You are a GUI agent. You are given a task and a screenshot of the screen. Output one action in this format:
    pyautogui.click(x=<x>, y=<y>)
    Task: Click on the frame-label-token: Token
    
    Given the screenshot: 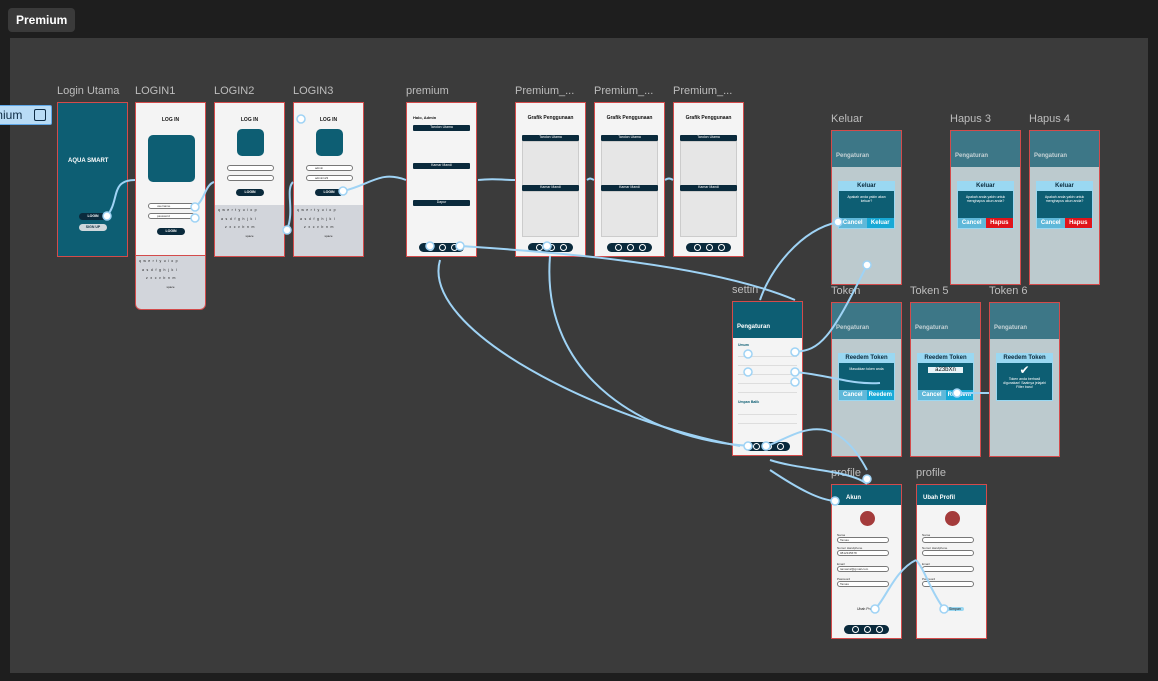 What is the action you would take?
    pyautogui.click(x=845, y=291)
    